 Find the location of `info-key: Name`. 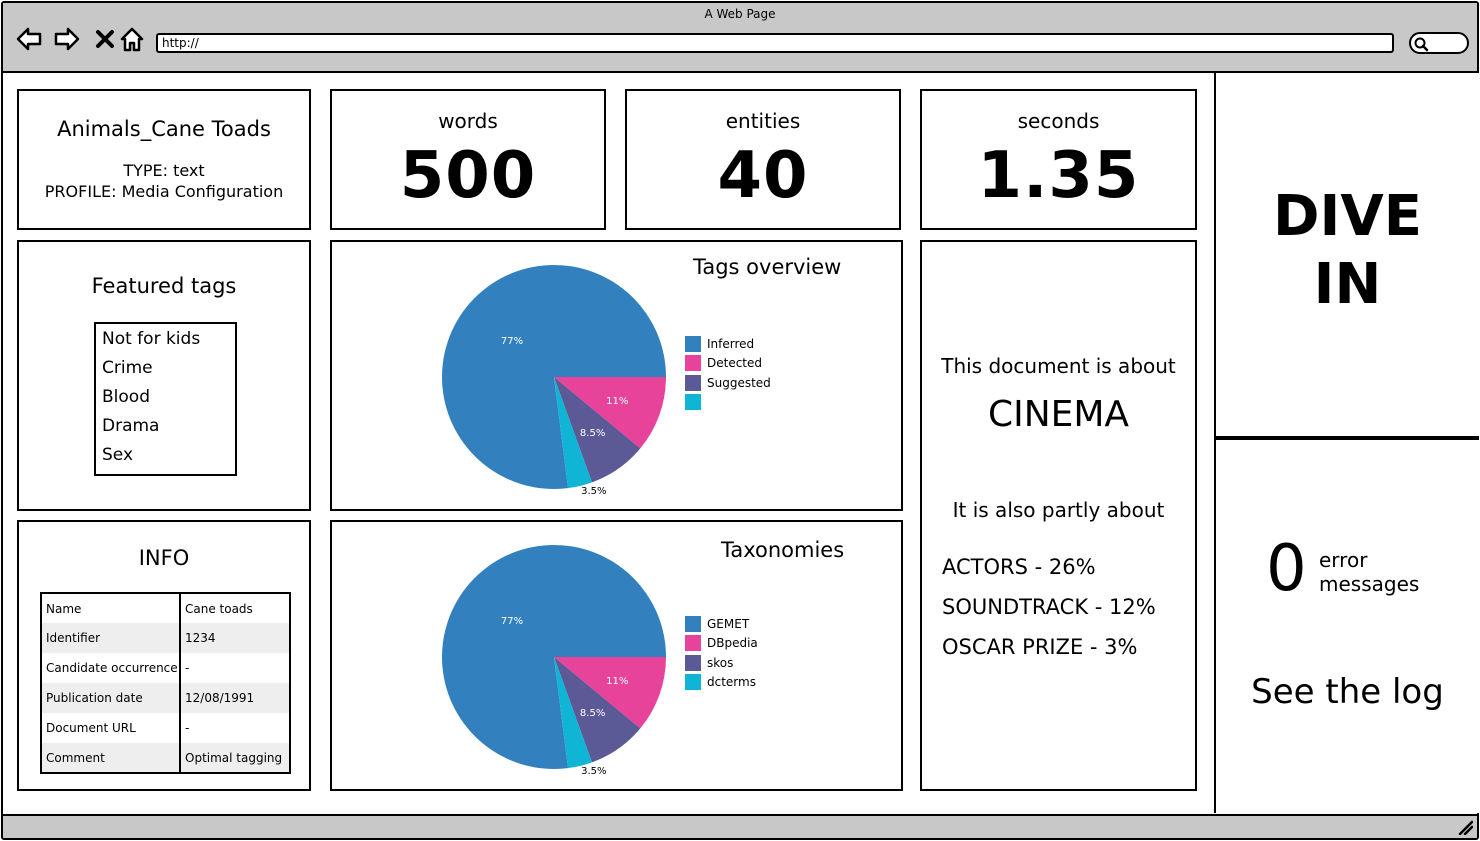

info-key: Name is located at coordinates (111, 608).